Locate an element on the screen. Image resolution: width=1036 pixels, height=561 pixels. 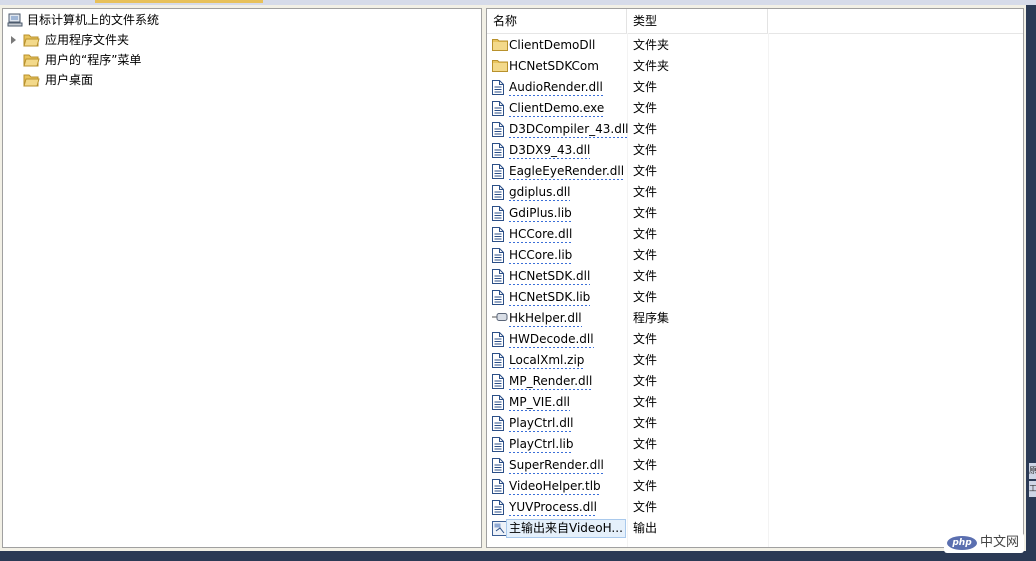
file-name: PlayCtrl.dll is located at coordinates (541, 423).